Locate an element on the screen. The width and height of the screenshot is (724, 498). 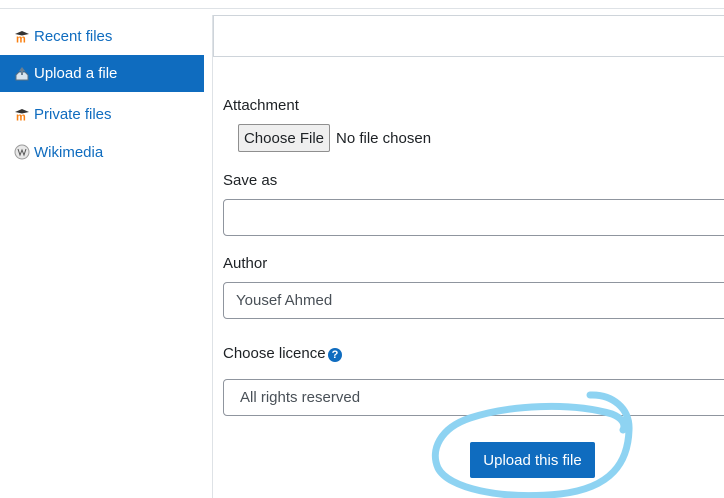
author-label: Author is located at coordinates (245, 263).